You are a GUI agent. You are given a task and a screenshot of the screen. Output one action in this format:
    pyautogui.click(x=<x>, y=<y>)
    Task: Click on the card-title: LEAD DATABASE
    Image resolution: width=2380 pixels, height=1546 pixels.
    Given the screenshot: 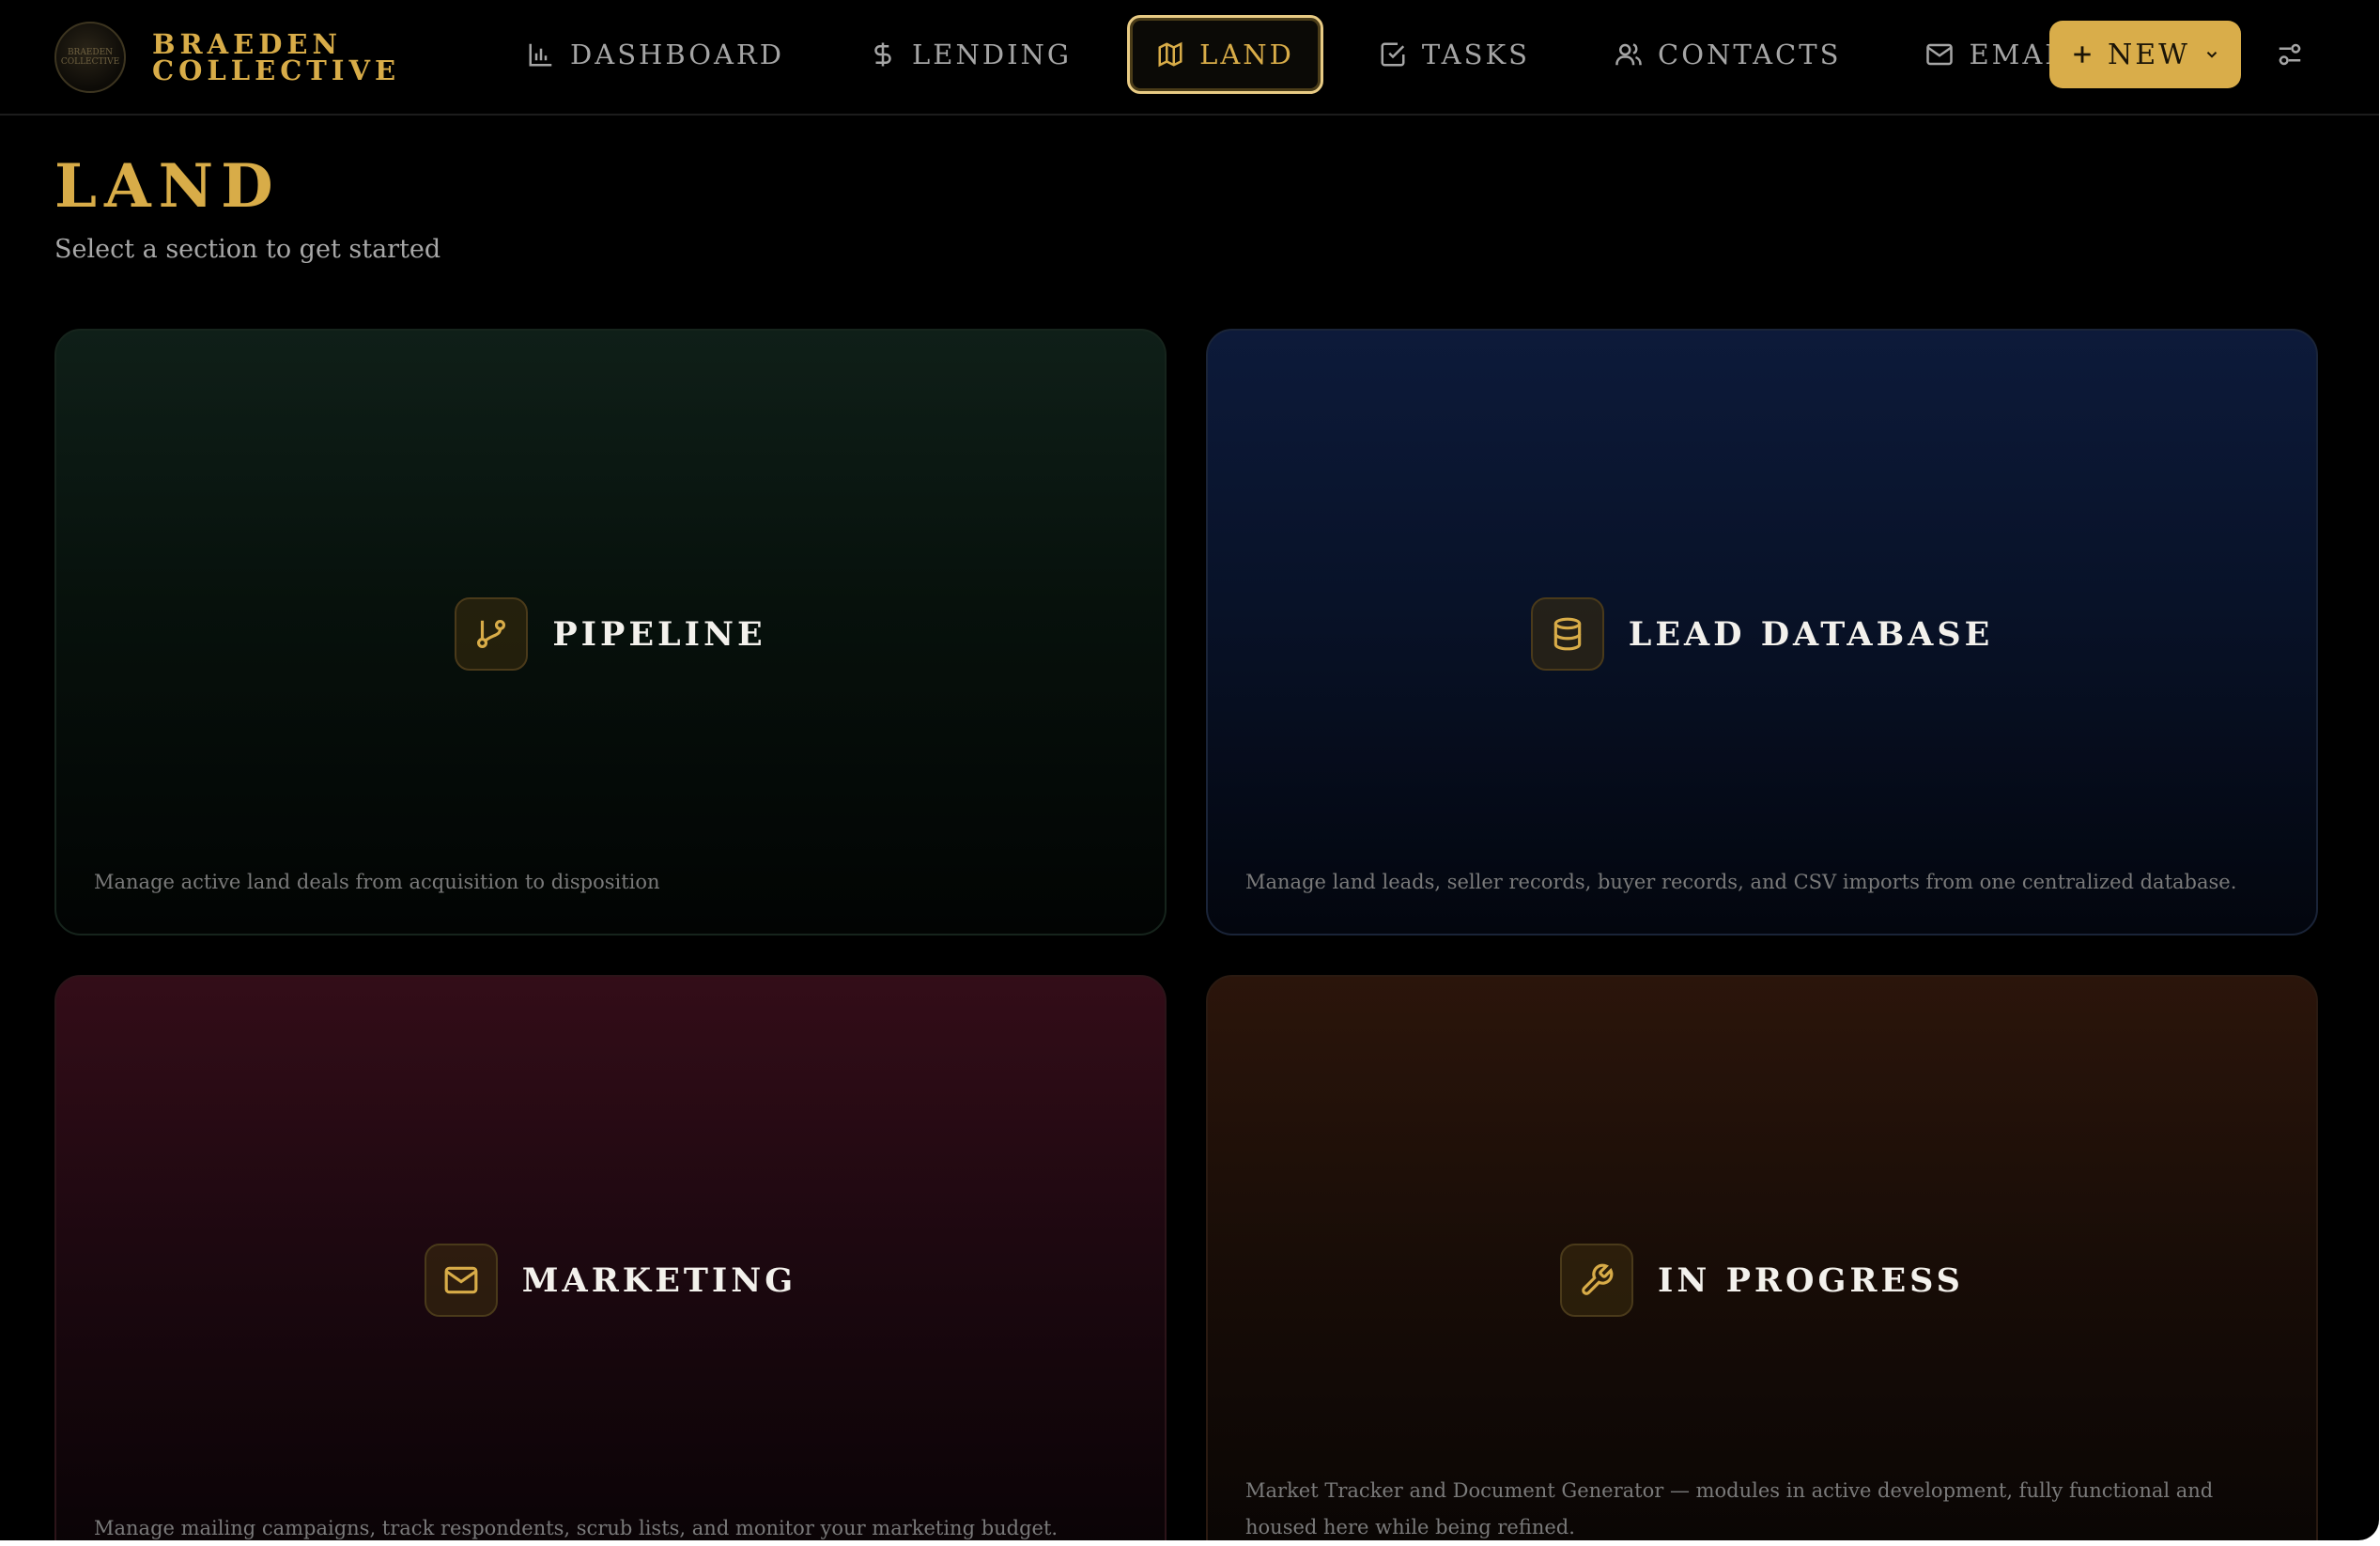 What is the action you would take?
    pyautogui.click(x=1811, y=634)
    